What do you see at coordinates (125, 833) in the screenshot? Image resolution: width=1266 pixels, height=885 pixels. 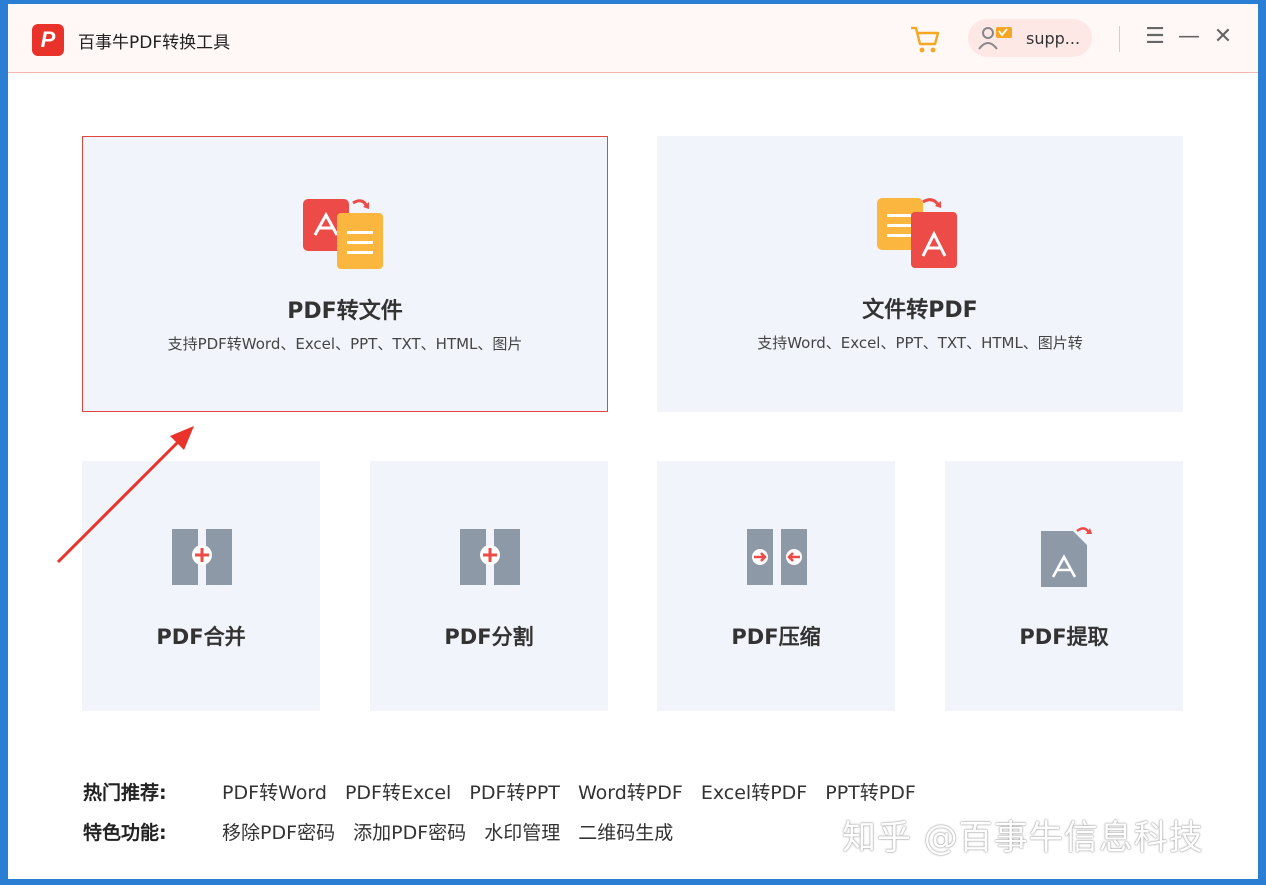 I see `features-label: 特色功能:` at bounding box center [125, 833].